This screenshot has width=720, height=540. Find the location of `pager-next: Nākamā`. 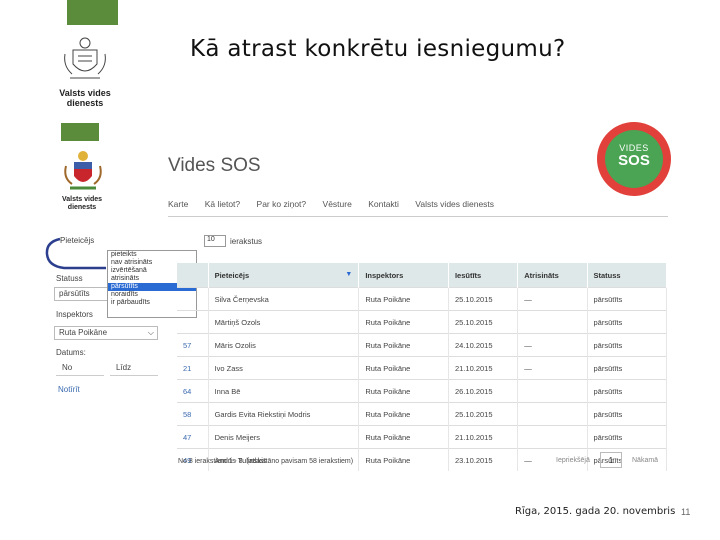

pager-next: Nākamā is located at coordinates (645, 460).